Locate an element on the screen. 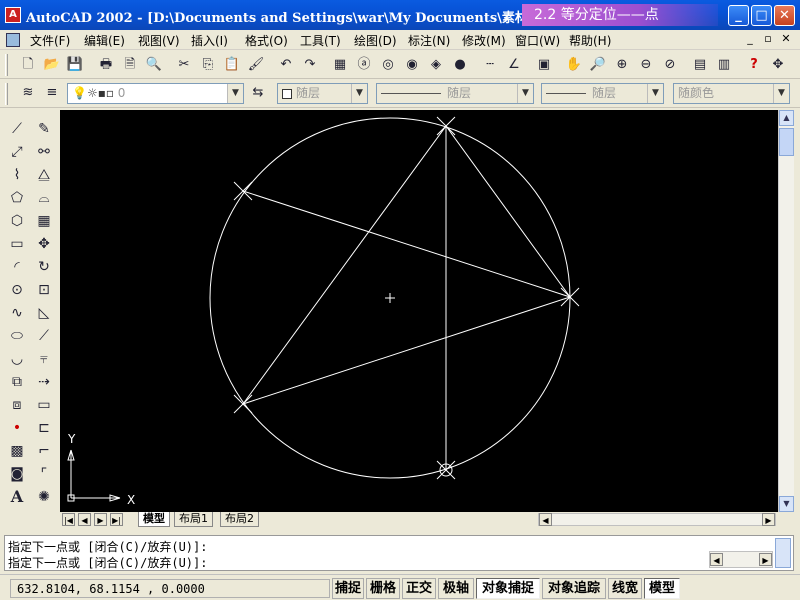 The image size is (800, 600). layer-previous-icon: ⇆ is located at coordinates (258, 93).